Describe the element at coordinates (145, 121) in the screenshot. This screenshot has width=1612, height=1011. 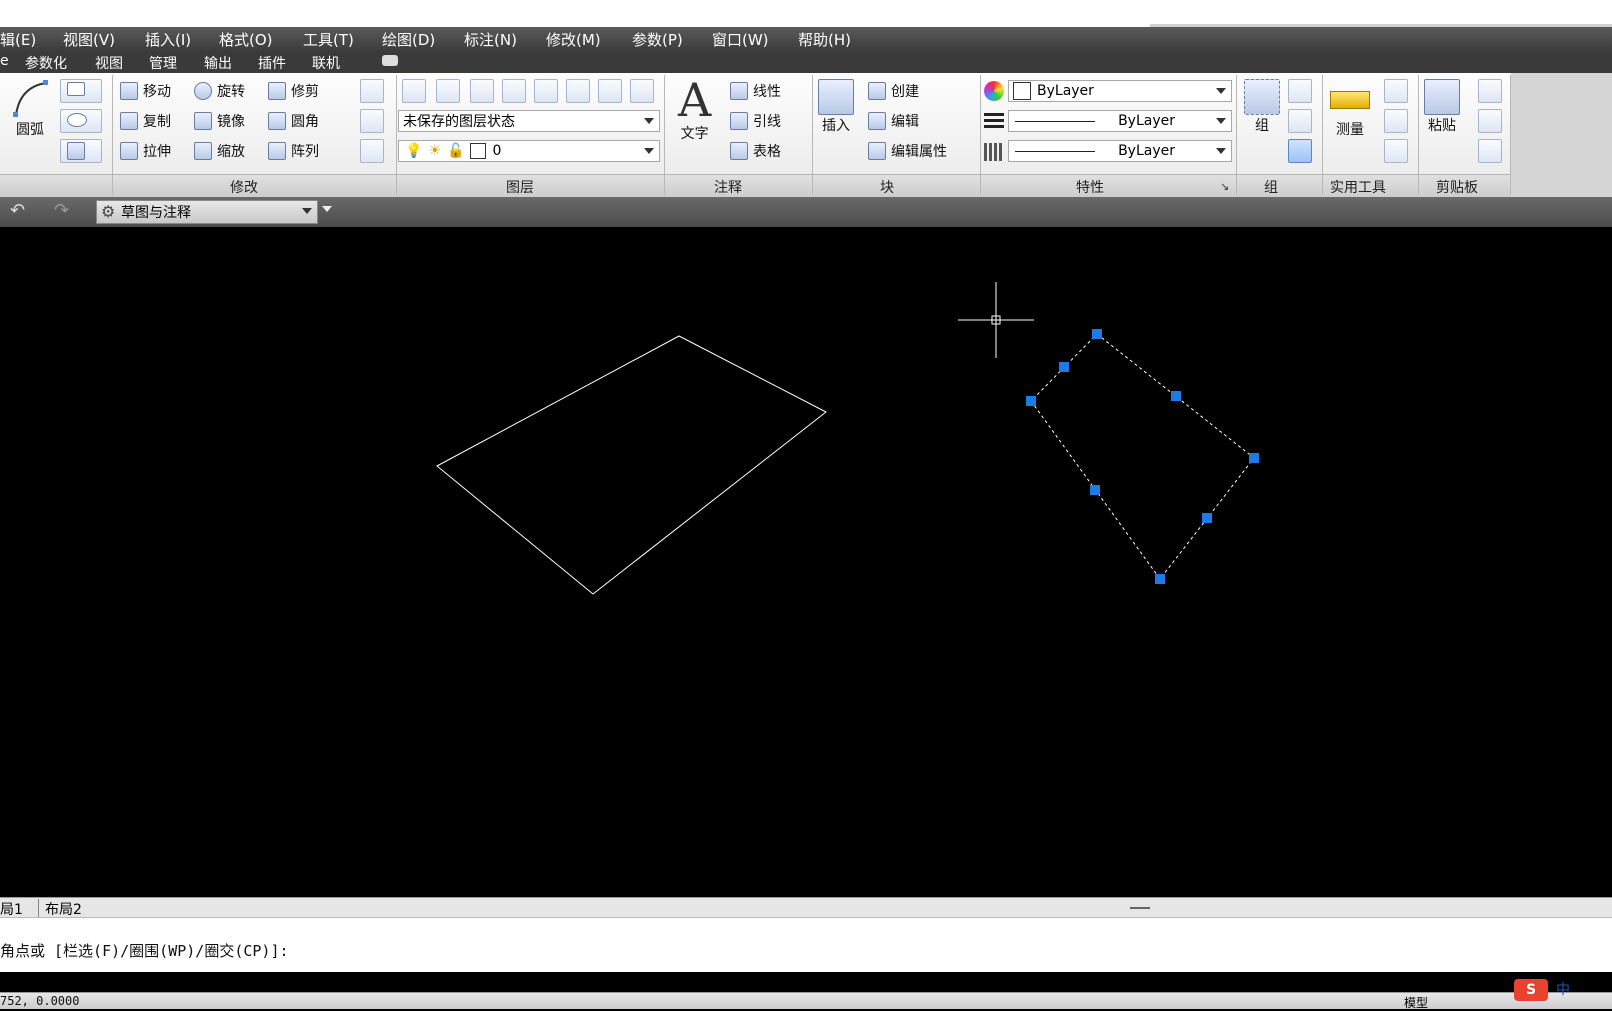
I see `copy-button: 复制` at that location.